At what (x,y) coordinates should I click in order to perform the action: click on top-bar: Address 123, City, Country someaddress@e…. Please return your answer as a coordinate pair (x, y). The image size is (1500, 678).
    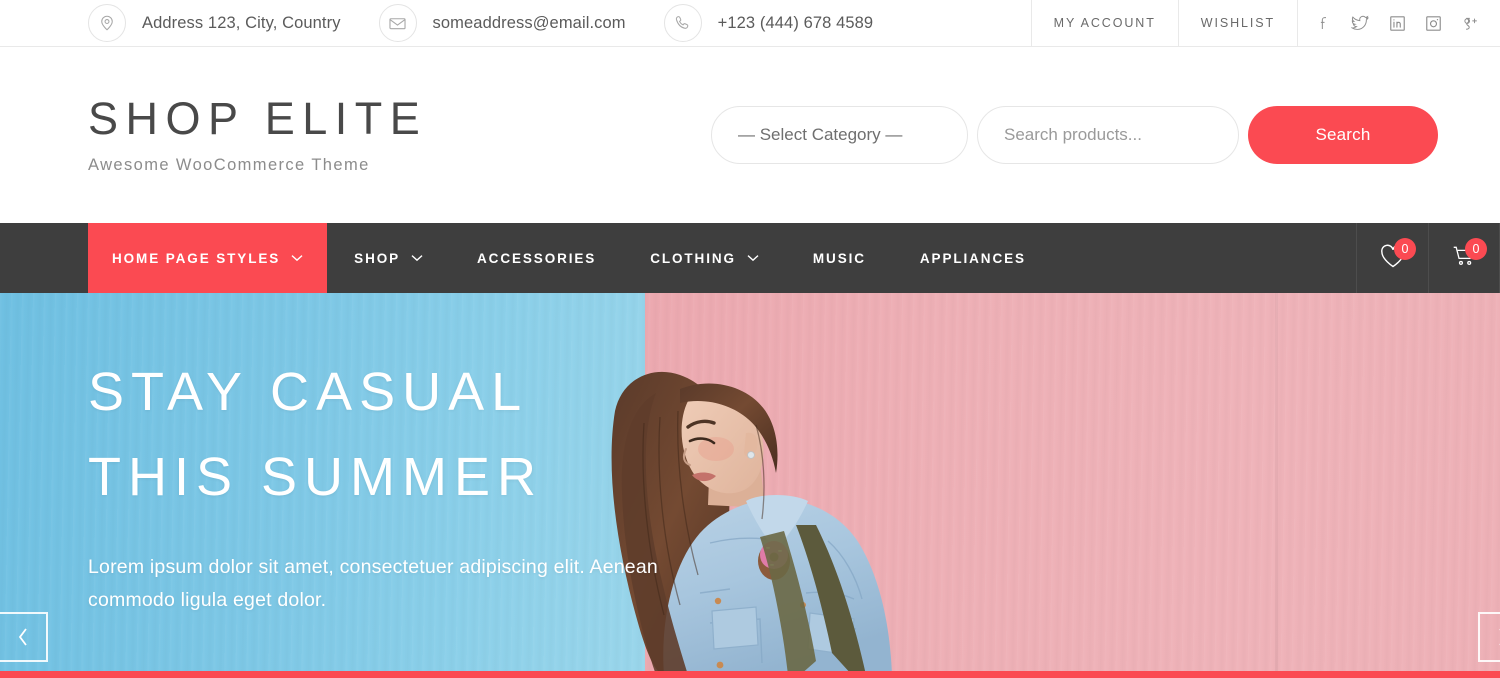
    Looking at the image, I should click on (750, 23).